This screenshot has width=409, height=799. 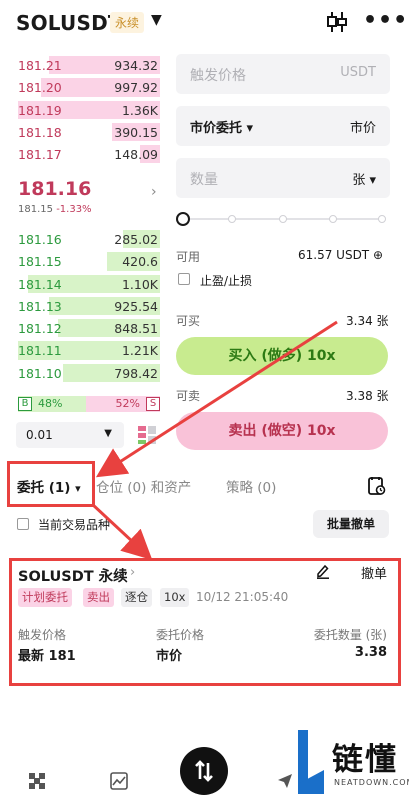 What do you see at coordinates (323, 571) in the screenshot?
I see `edit-icon` at bounding box center [323, 571].